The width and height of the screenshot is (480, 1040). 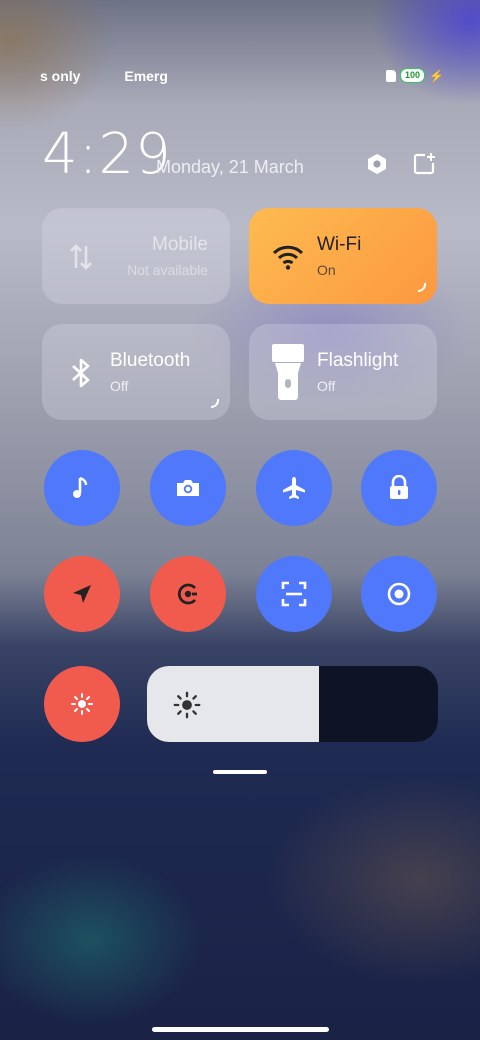 What do you see at coordinates (288, 257) in the screenshot?
I see `wifi-icon` at bounding box center [288, 257].